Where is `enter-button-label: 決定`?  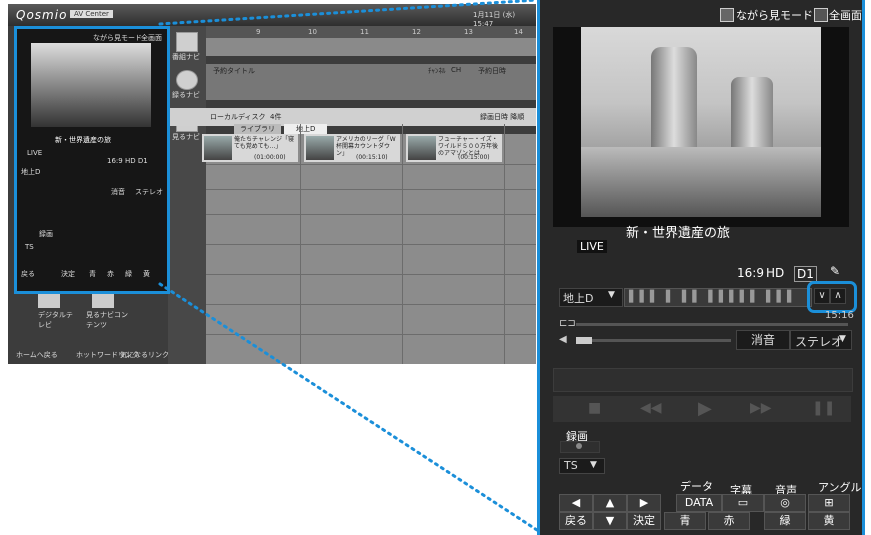 enter-button-label: 決定 is located at coordinates (644, 520).